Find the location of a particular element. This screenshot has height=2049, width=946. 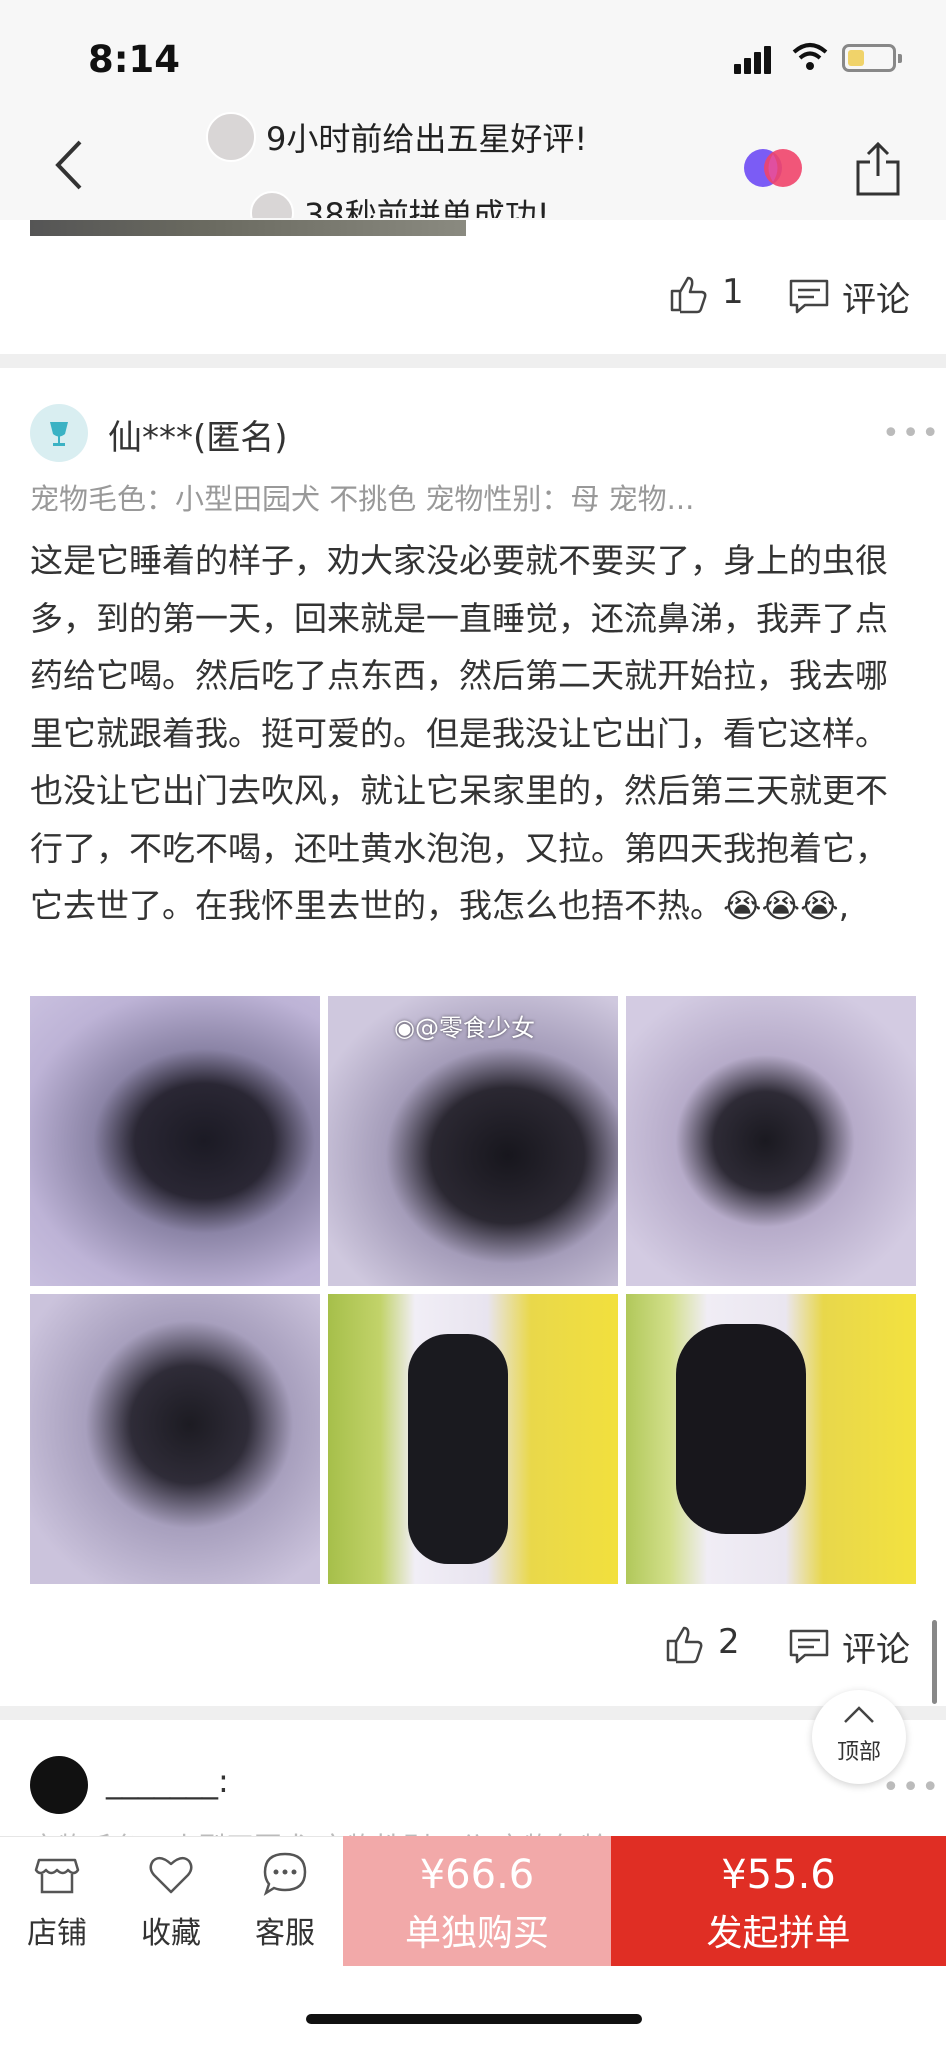

activity-ticker: 9小时前给出五星好评! is located at coordinates (396, 137).